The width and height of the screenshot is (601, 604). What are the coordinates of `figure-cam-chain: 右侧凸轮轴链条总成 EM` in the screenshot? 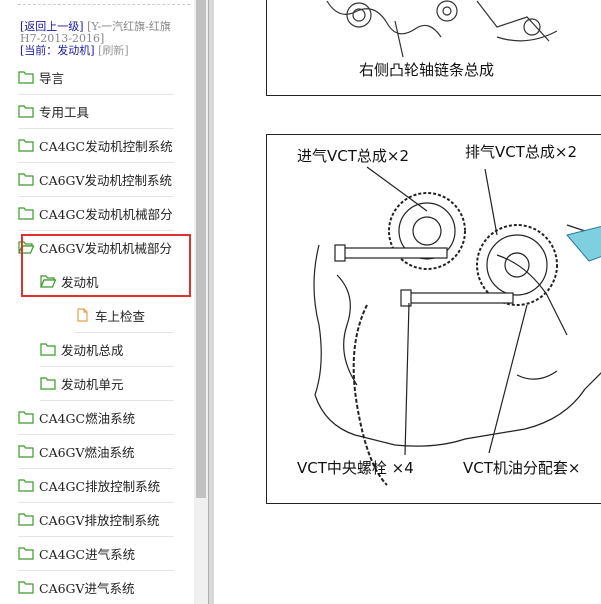 It's located at (433, 48).